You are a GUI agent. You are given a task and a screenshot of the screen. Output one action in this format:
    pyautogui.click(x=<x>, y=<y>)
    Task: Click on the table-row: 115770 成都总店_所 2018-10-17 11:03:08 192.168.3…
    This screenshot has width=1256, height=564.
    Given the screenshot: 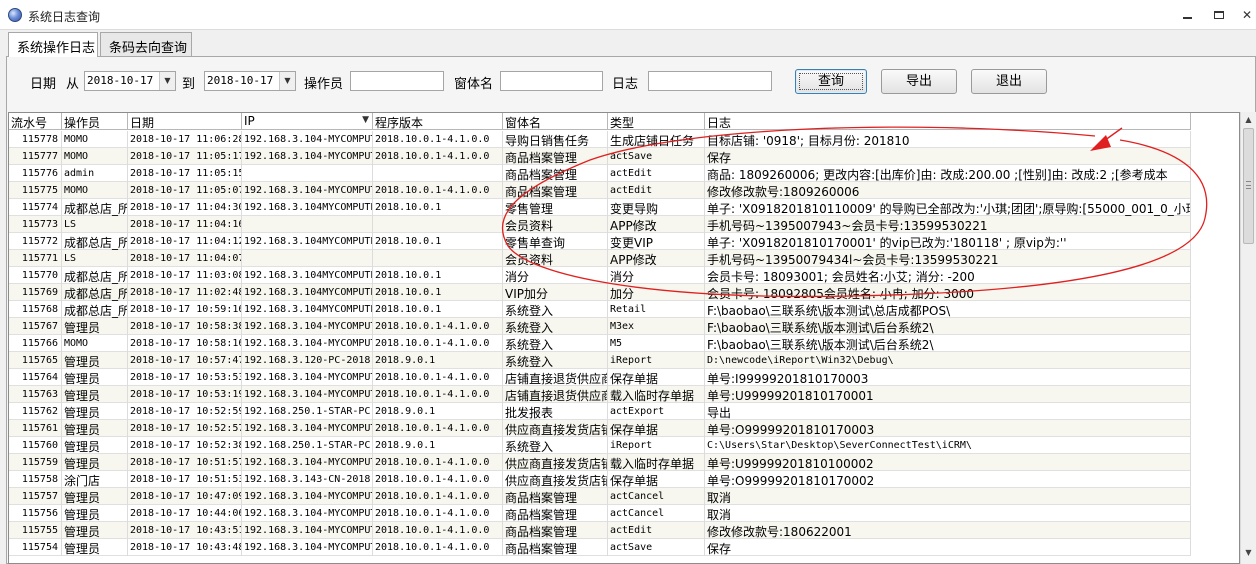 What is the action you would take?
    pyautogui.click(x=600, y=275)
    